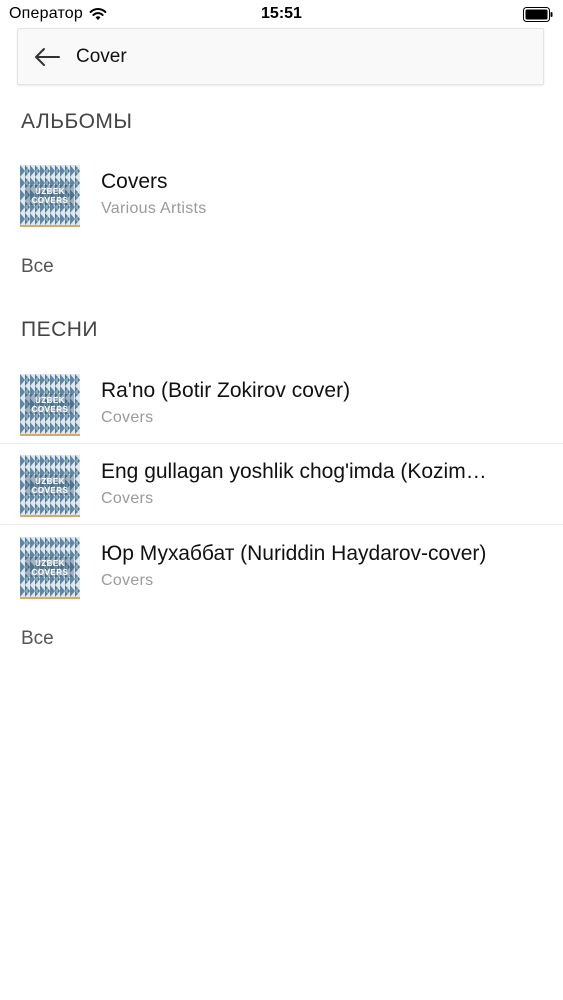  I want to click on albums-section-header: АЛЬБОМЫ, so click(77, 121).